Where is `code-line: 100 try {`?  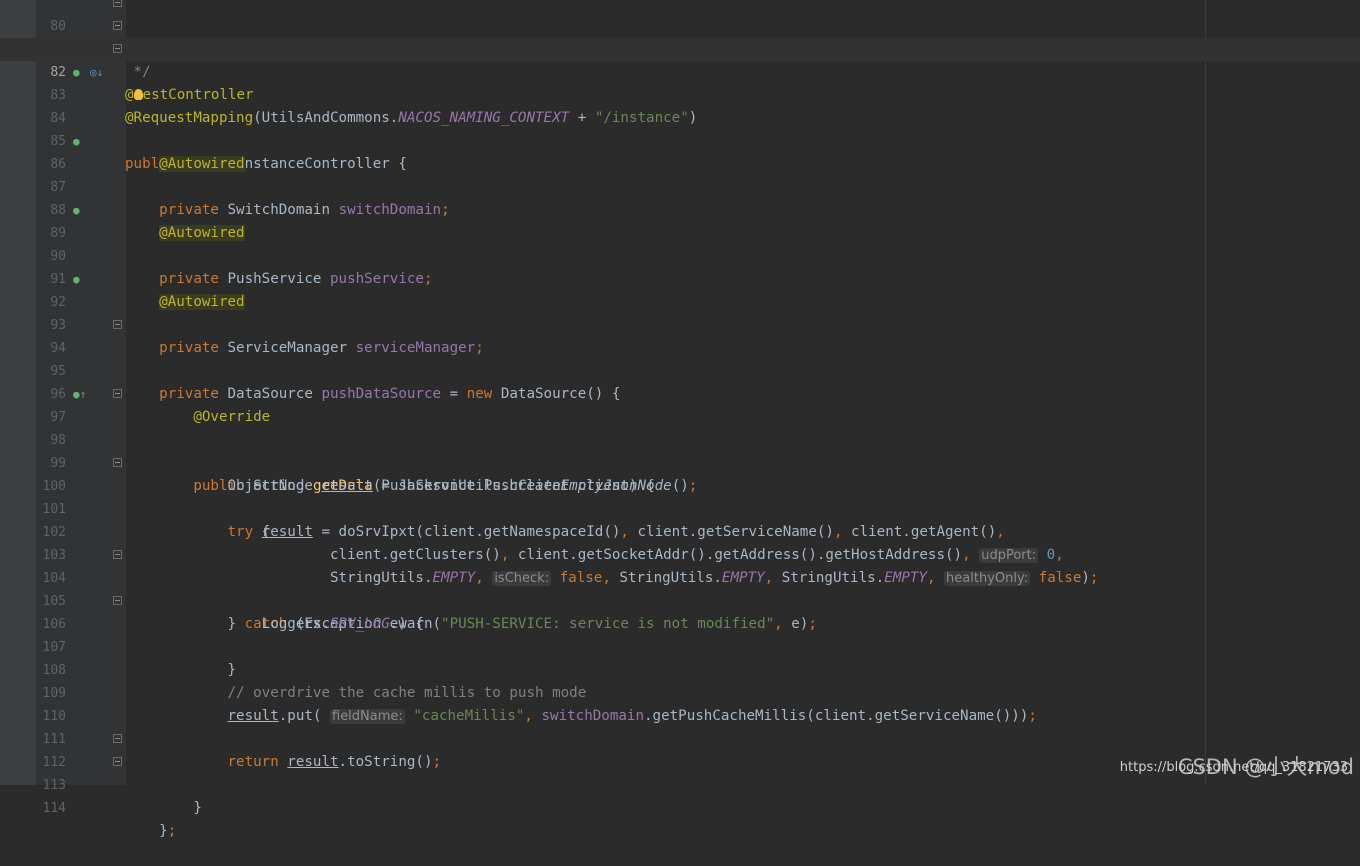
code-line: 100 try { is located at coordinates (680, 496).